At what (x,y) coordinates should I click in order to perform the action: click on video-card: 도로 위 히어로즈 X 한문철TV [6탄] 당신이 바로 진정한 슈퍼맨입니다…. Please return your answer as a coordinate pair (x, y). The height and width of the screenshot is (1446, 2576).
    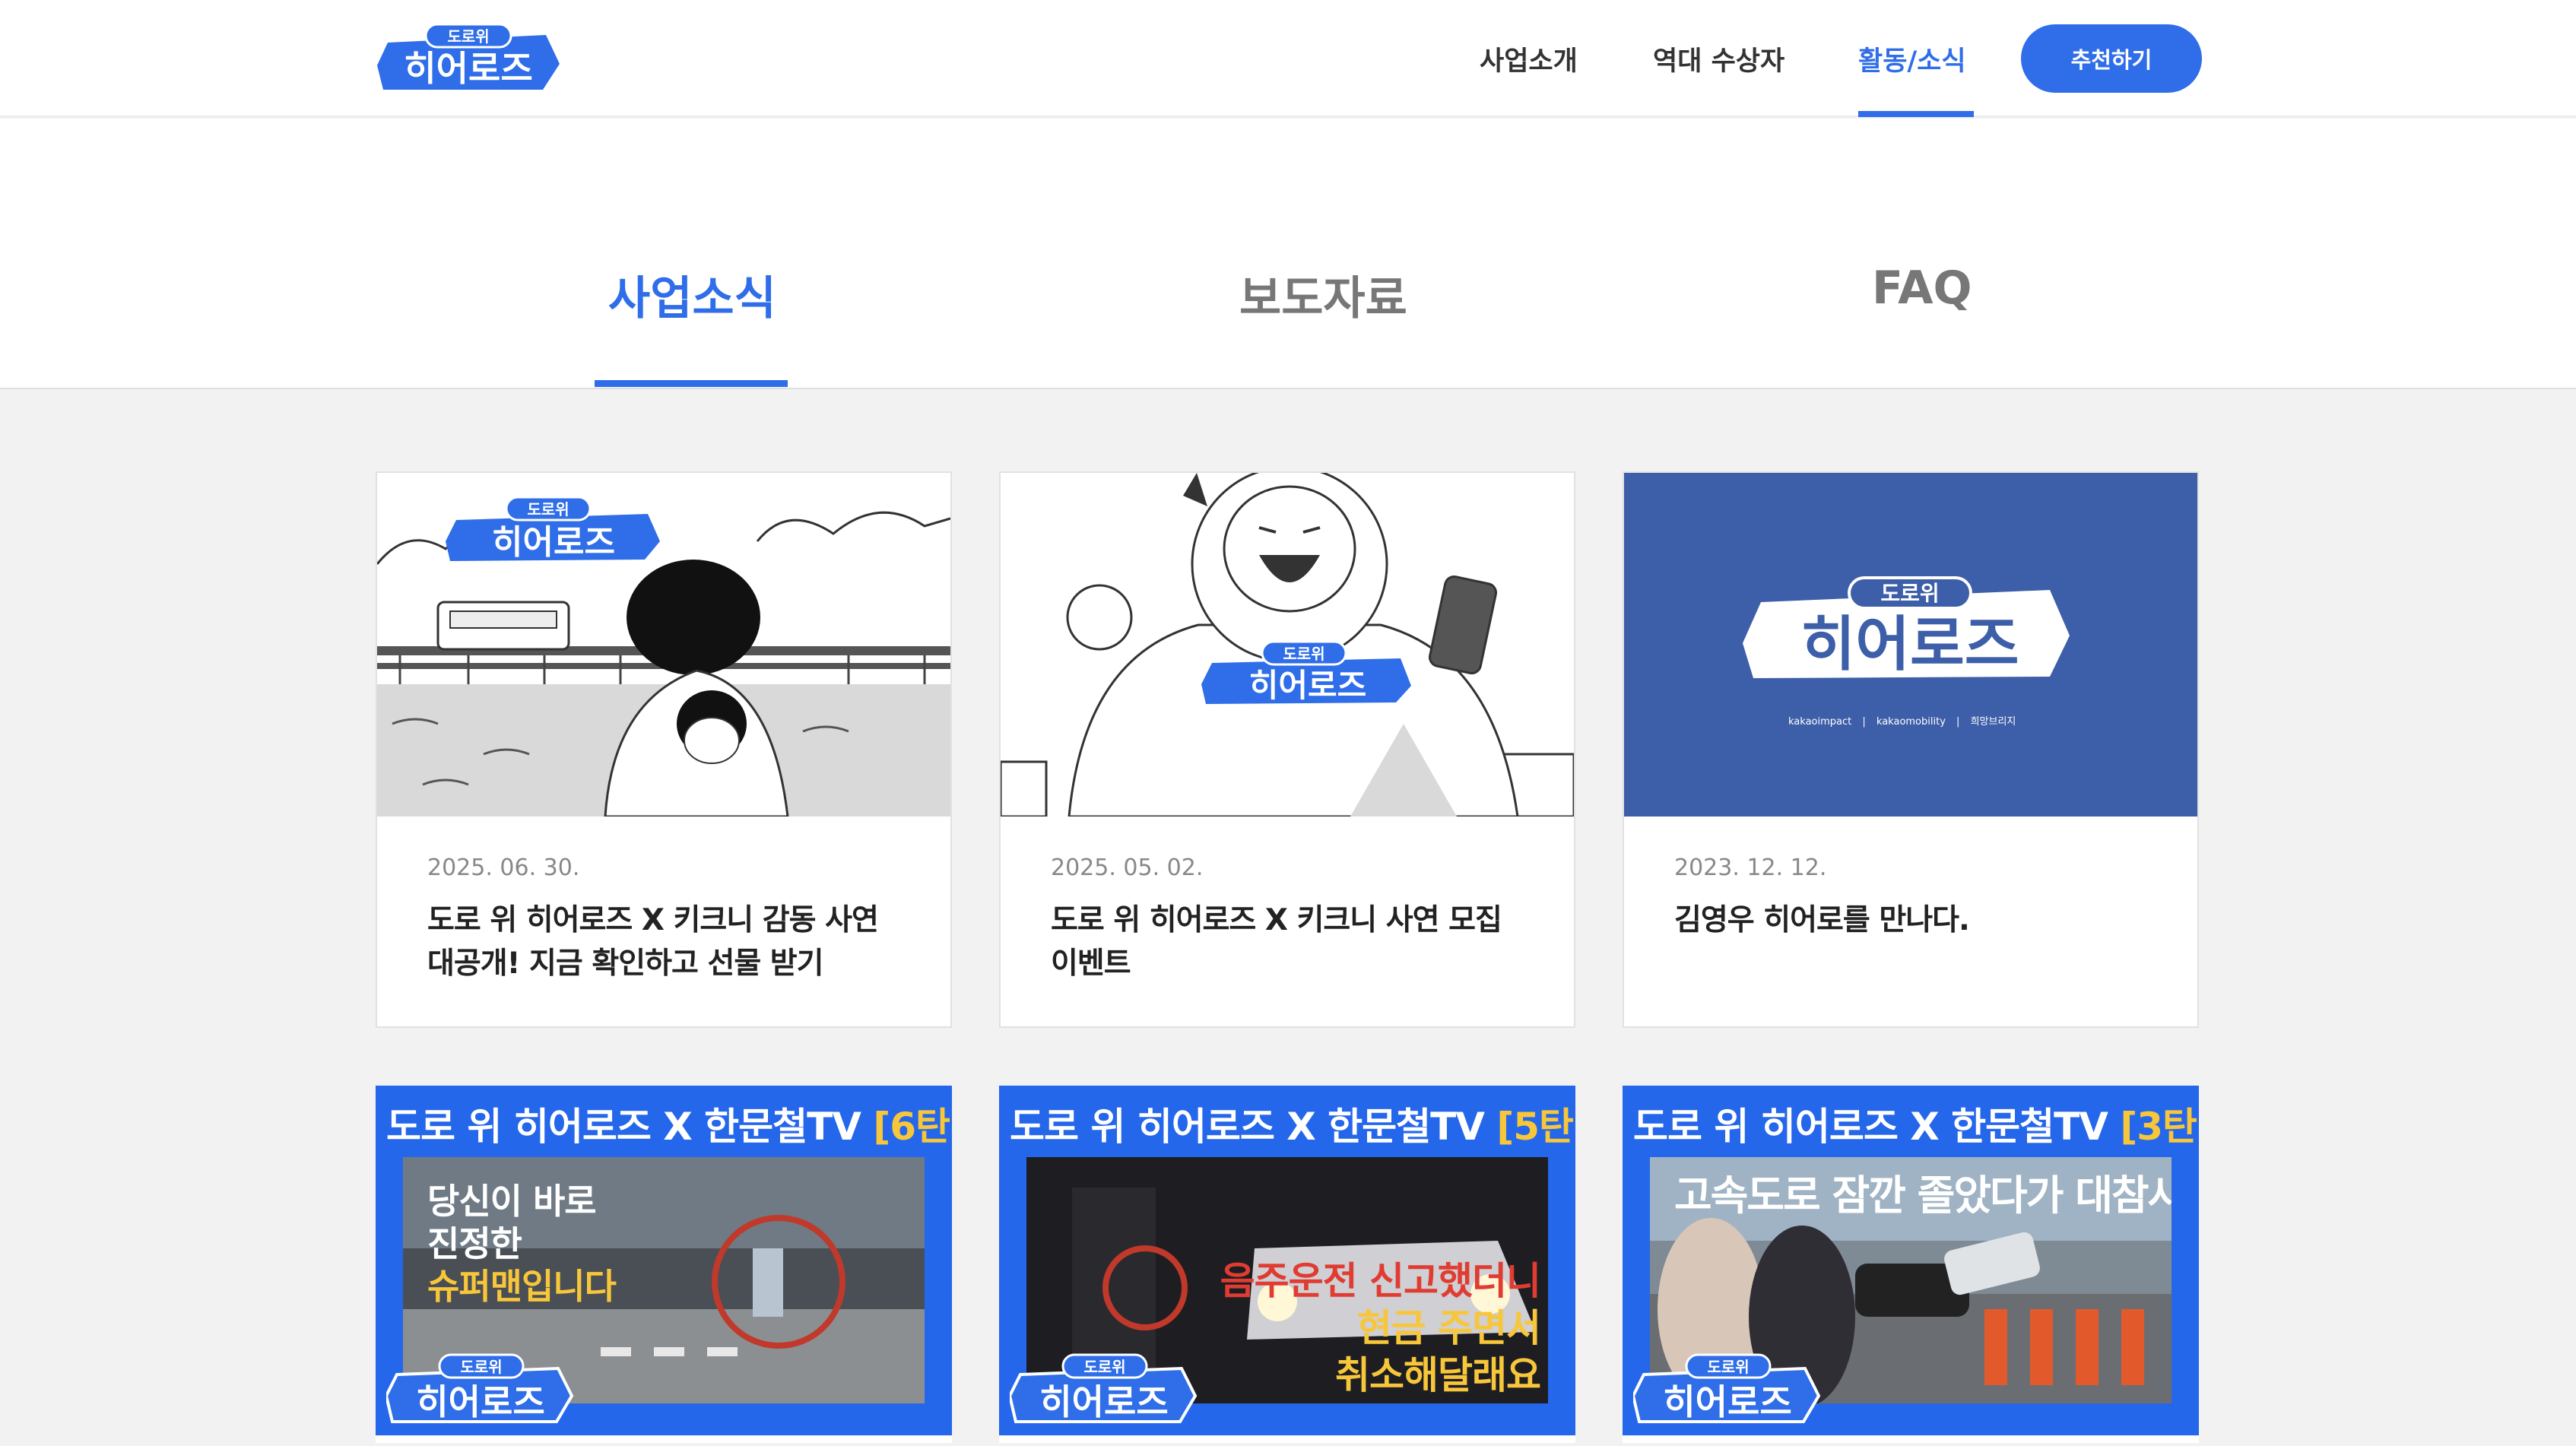
    Looking at the image, I should click on (664, 1264).